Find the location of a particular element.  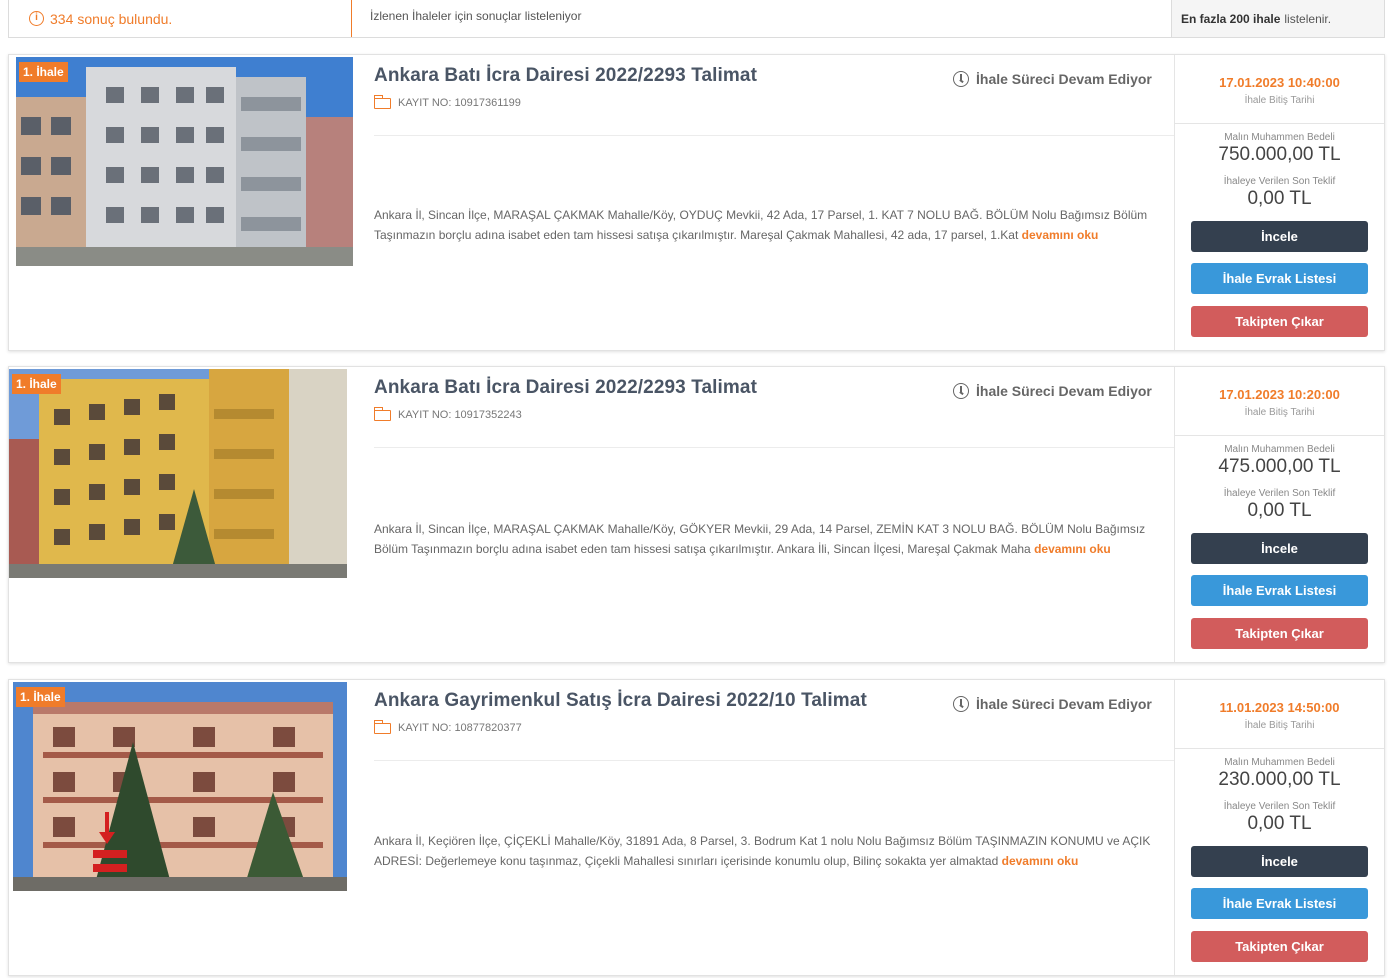

record-number-text: KAYIT NO: 10917352243 is located at coordinates (460, 415).